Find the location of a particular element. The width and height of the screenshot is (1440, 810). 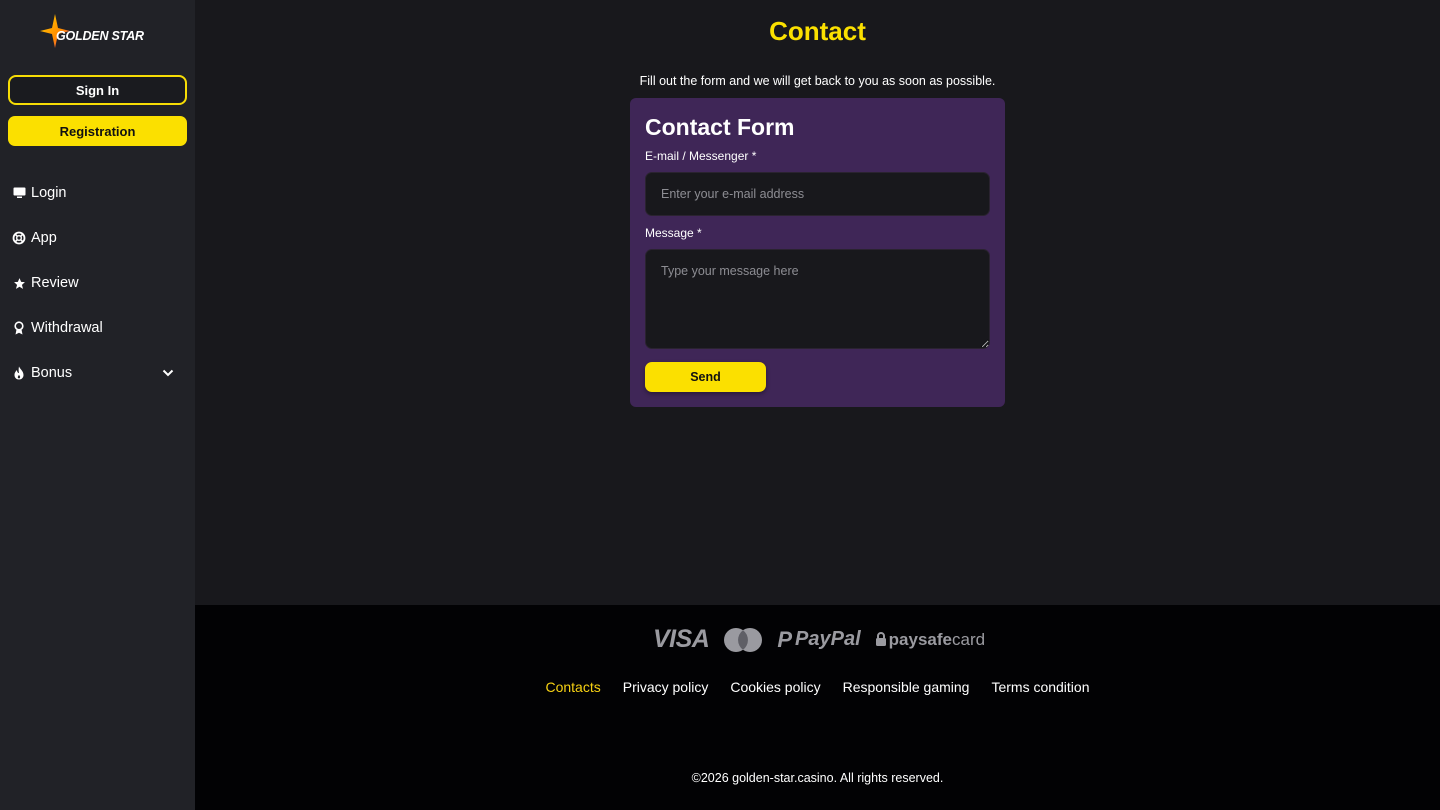

footer-link-cookies-policy: Cookies policy is located at coordinates (775, 687).